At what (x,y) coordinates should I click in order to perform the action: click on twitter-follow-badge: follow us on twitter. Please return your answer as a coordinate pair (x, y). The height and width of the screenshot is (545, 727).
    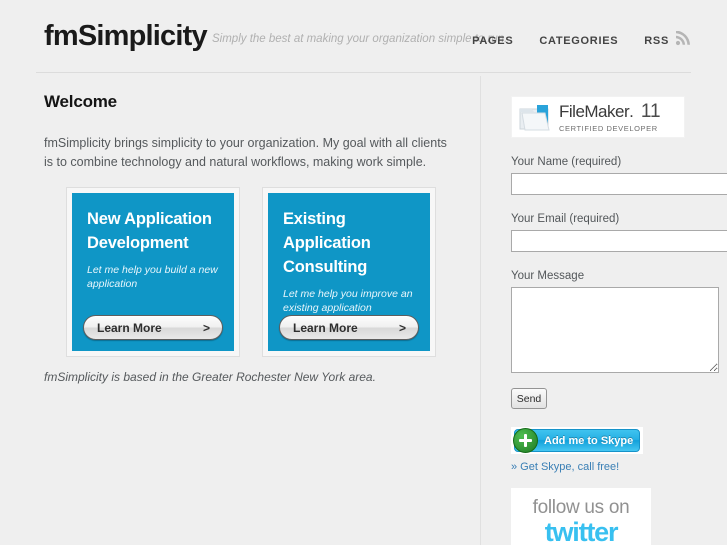
    Looking at the image, I should click on (581, 516).